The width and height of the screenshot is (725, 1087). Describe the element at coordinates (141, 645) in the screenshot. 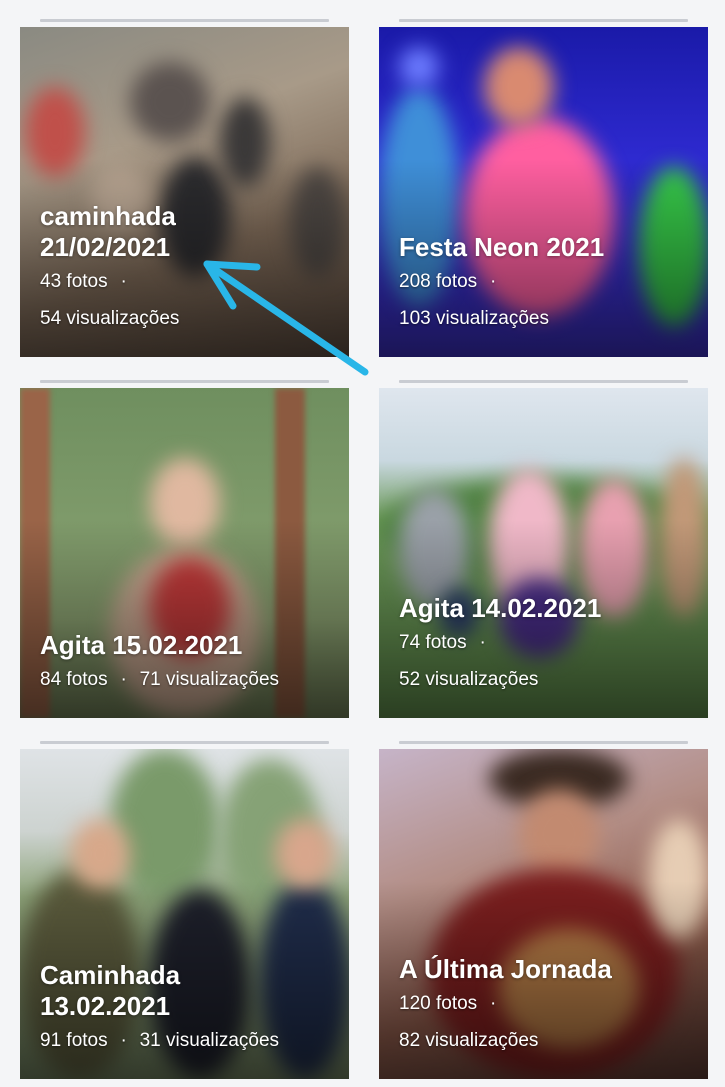

I see `album-title: Agita 15.02.2021` at that location.